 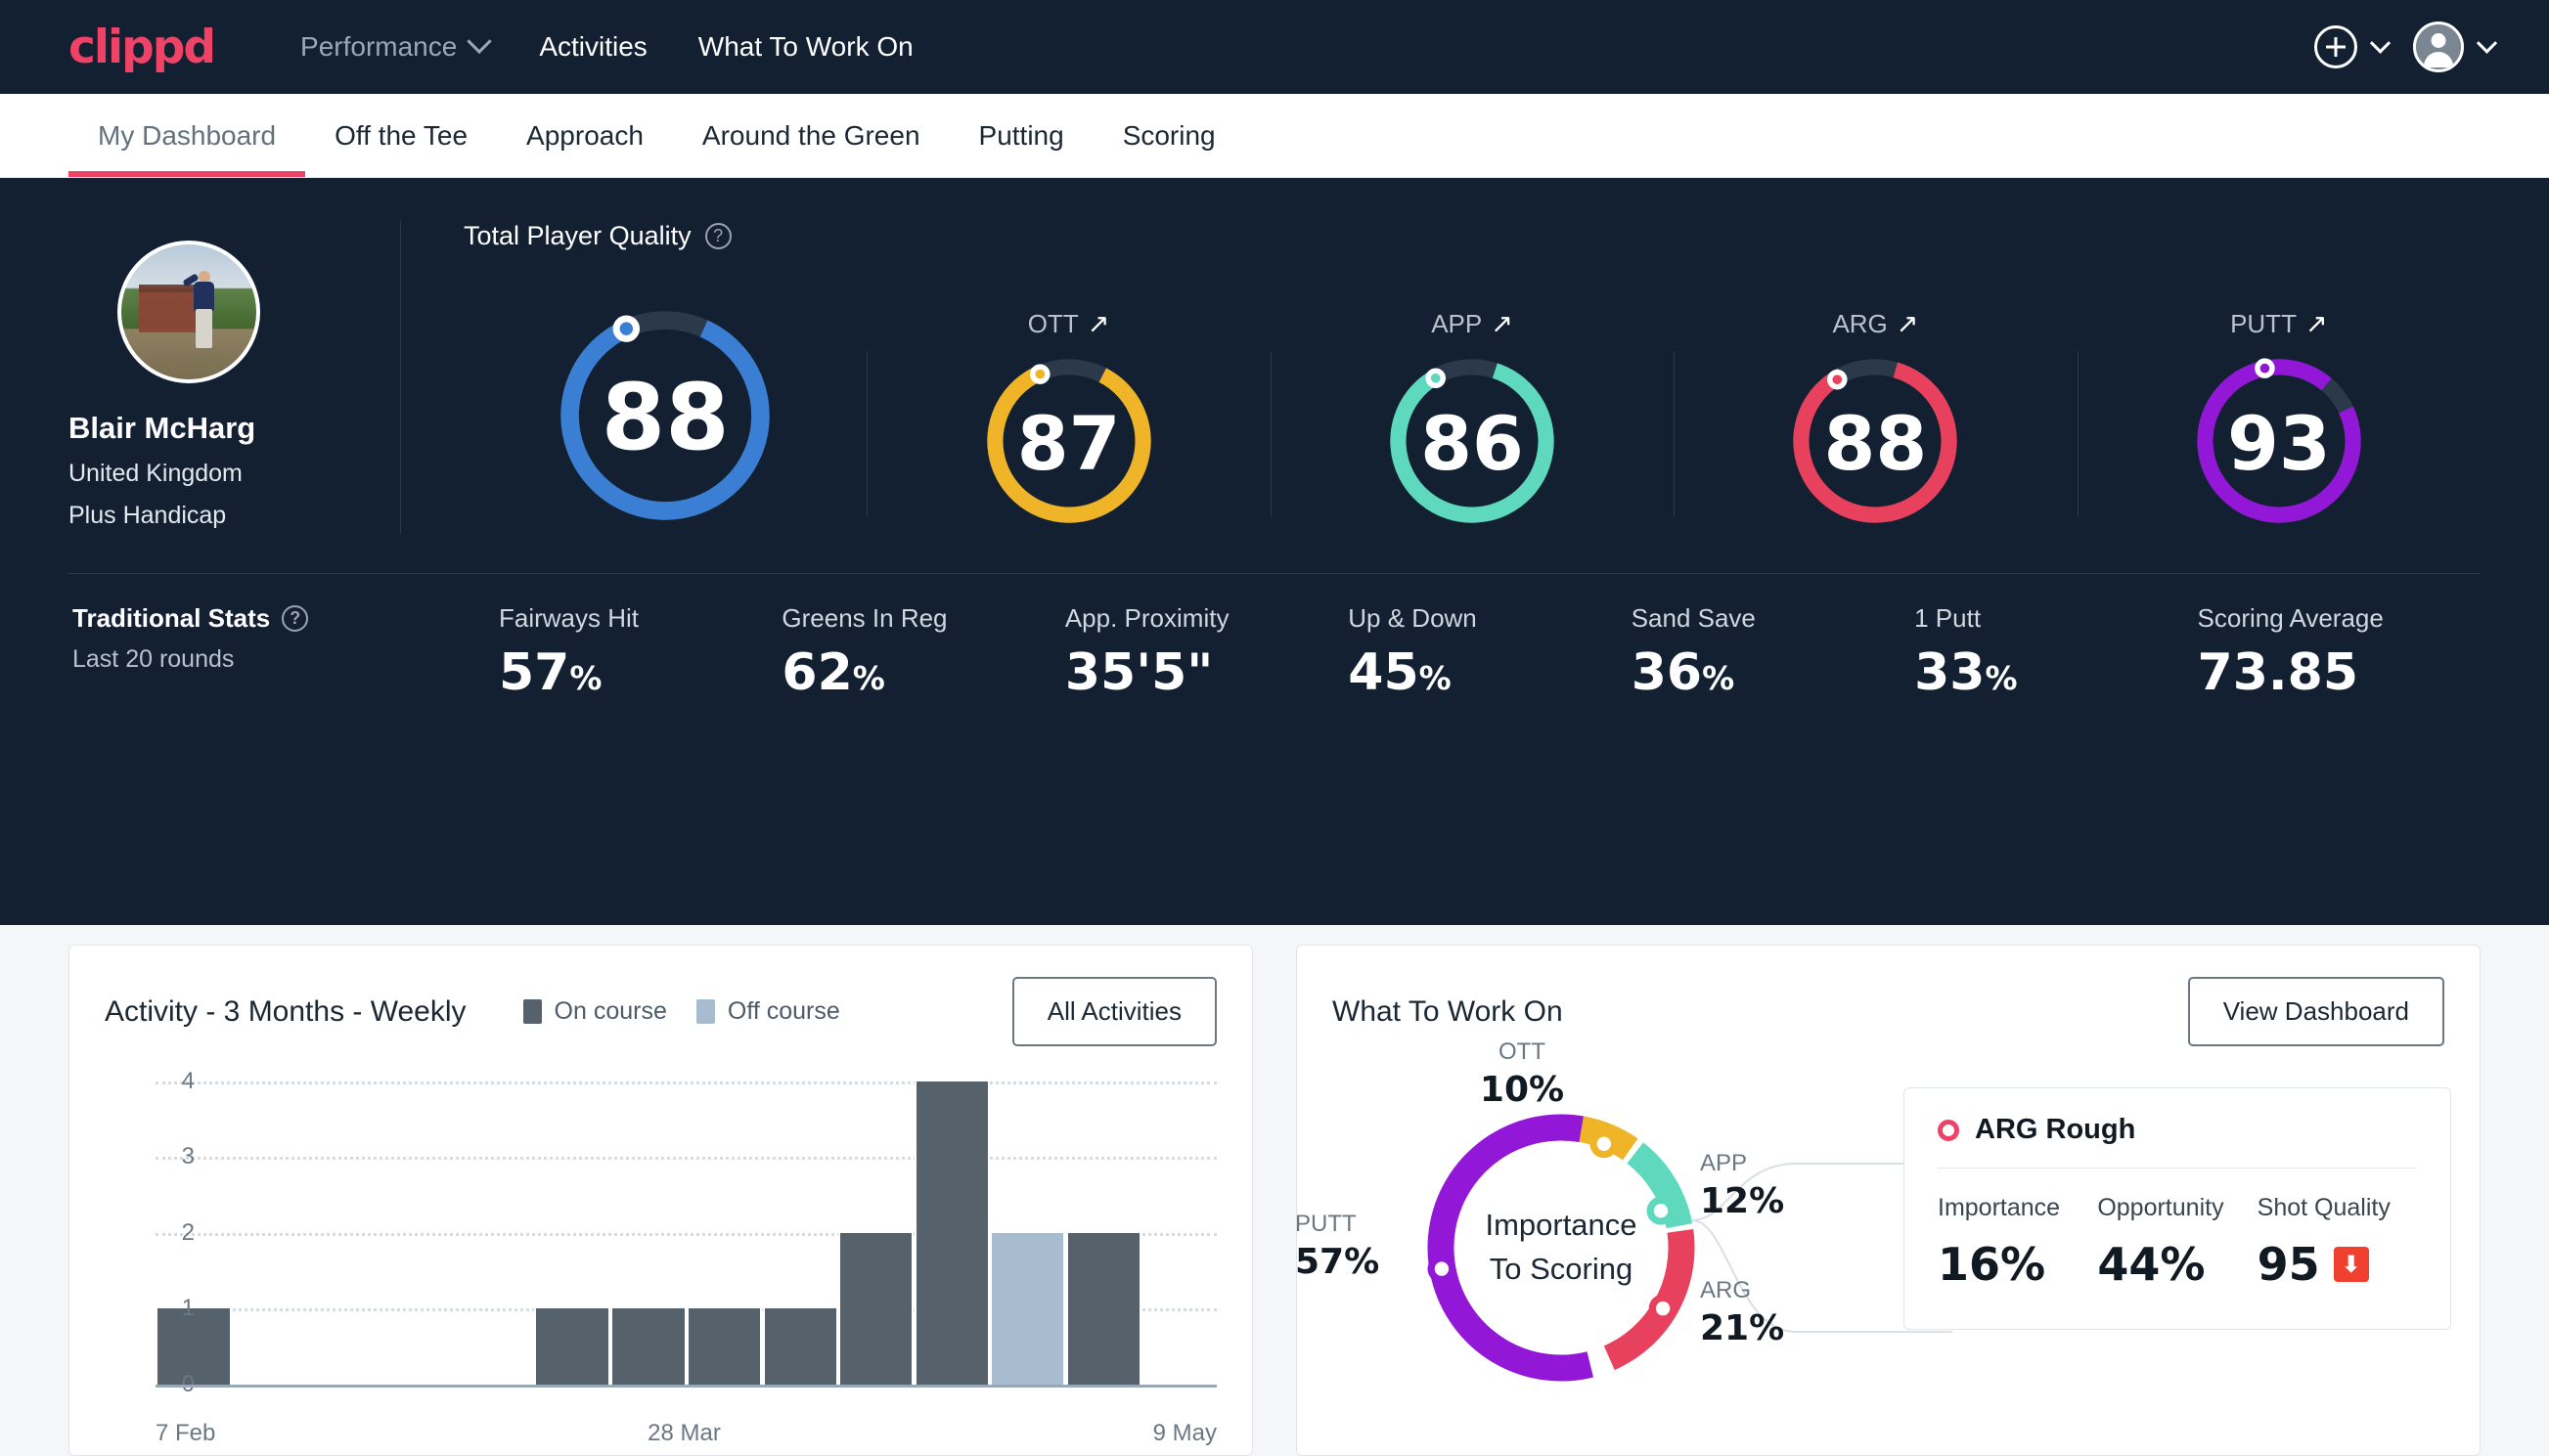 What do you see at coordinates (286, 1011) in the screenshot?
I see `activity-card-title: Activity - 3 Months - Weekly` at bounding box center [286, 1011].